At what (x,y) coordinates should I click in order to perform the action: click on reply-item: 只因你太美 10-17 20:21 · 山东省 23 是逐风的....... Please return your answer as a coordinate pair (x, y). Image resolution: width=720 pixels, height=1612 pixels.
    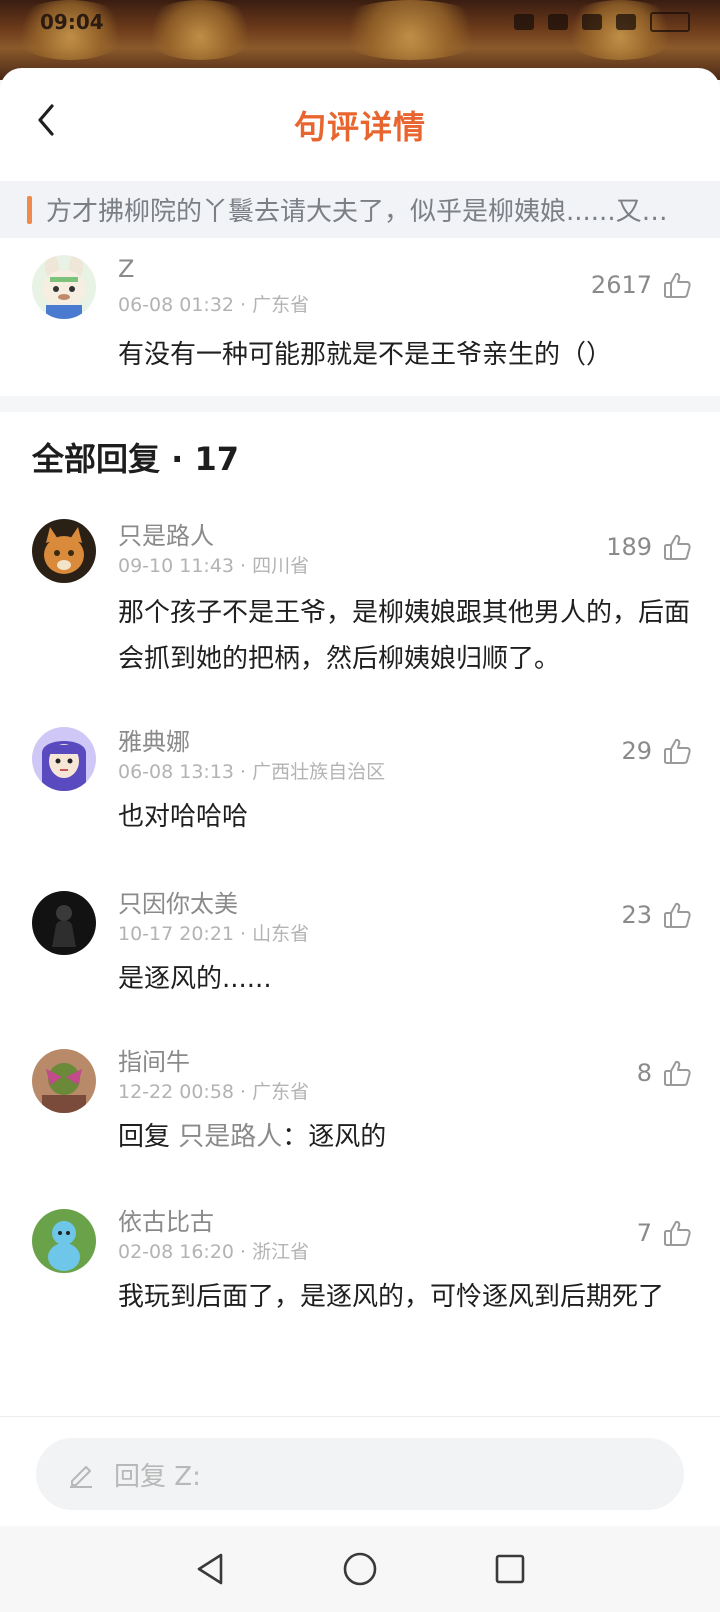
    Looking at the image, I should click on (360, 953).